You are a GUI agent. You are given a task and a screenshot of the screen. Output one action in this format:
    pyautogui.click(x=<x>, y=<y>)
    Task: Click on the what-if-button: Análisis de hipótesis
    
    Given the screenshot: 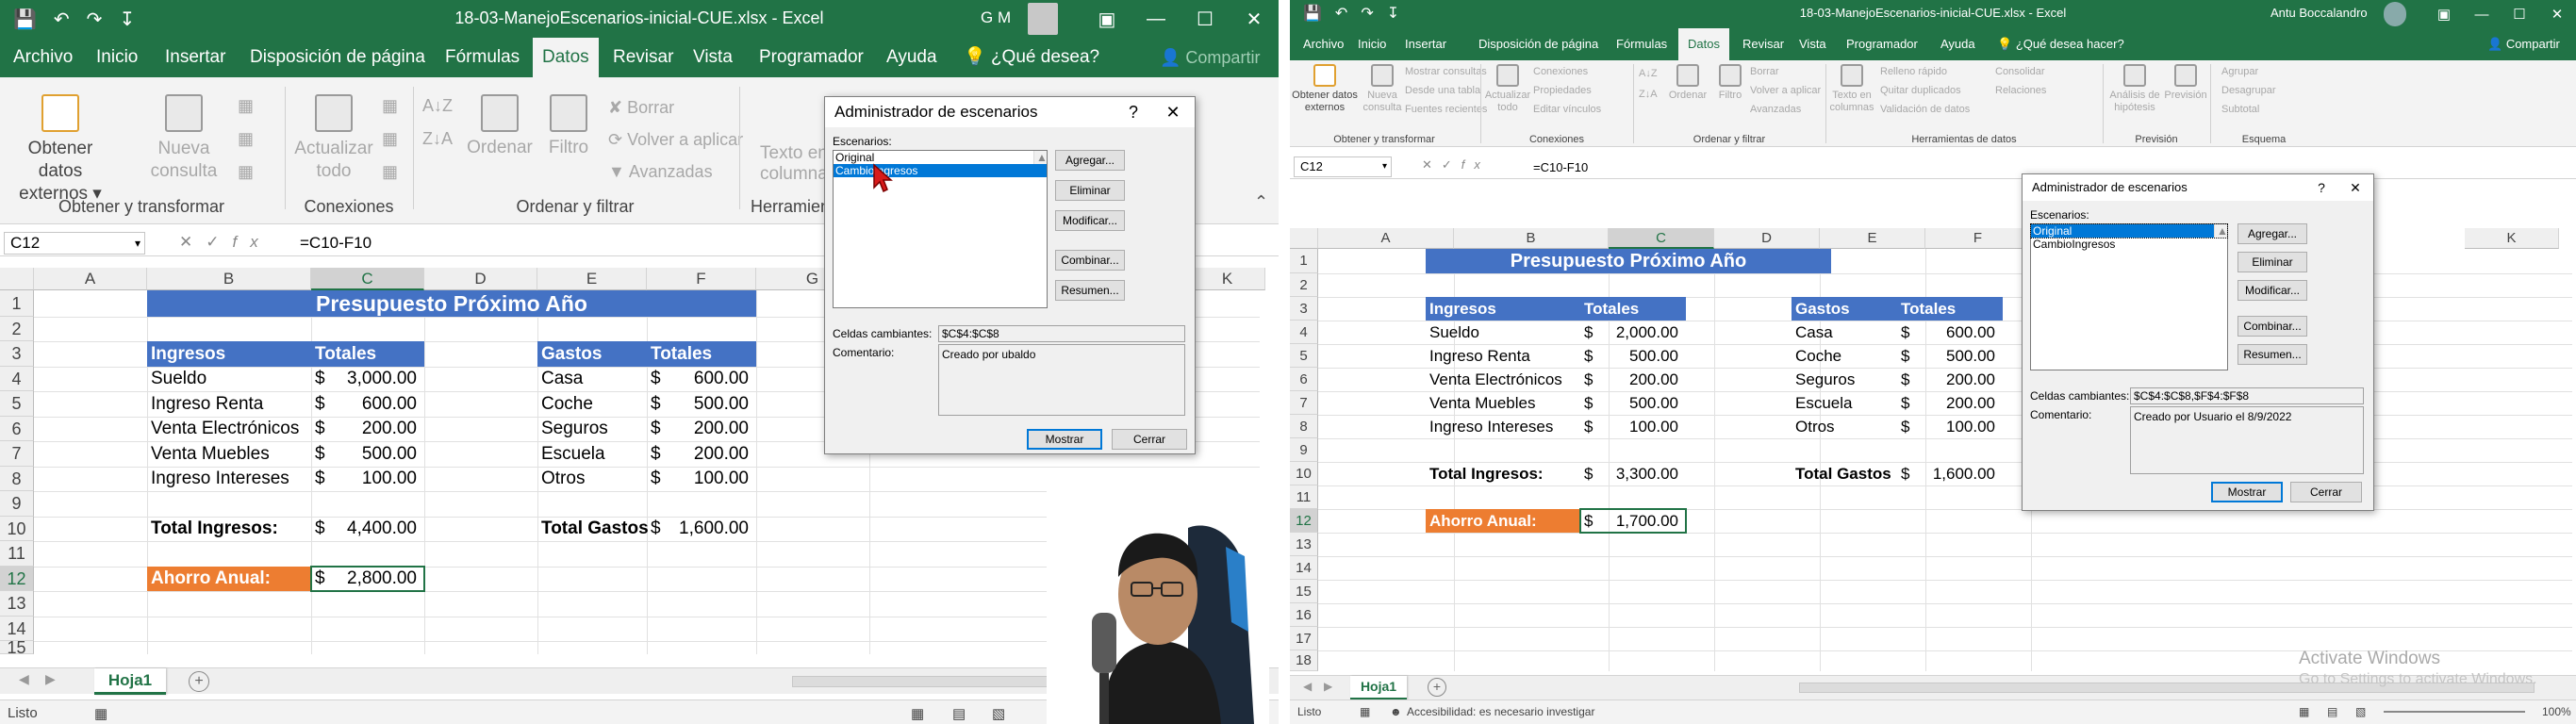 What is the action you would take?
    pyautogui.click(x=2134, y=89)
    